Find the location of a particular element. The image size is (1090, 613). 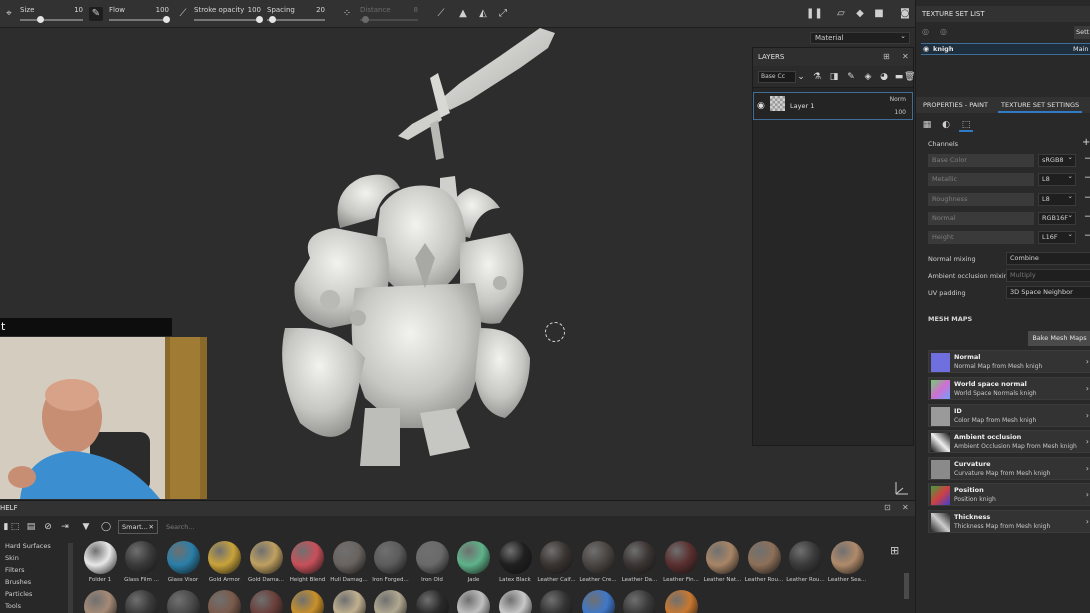

flow-slider: Flow 100 is located at coordinates (139, 14).